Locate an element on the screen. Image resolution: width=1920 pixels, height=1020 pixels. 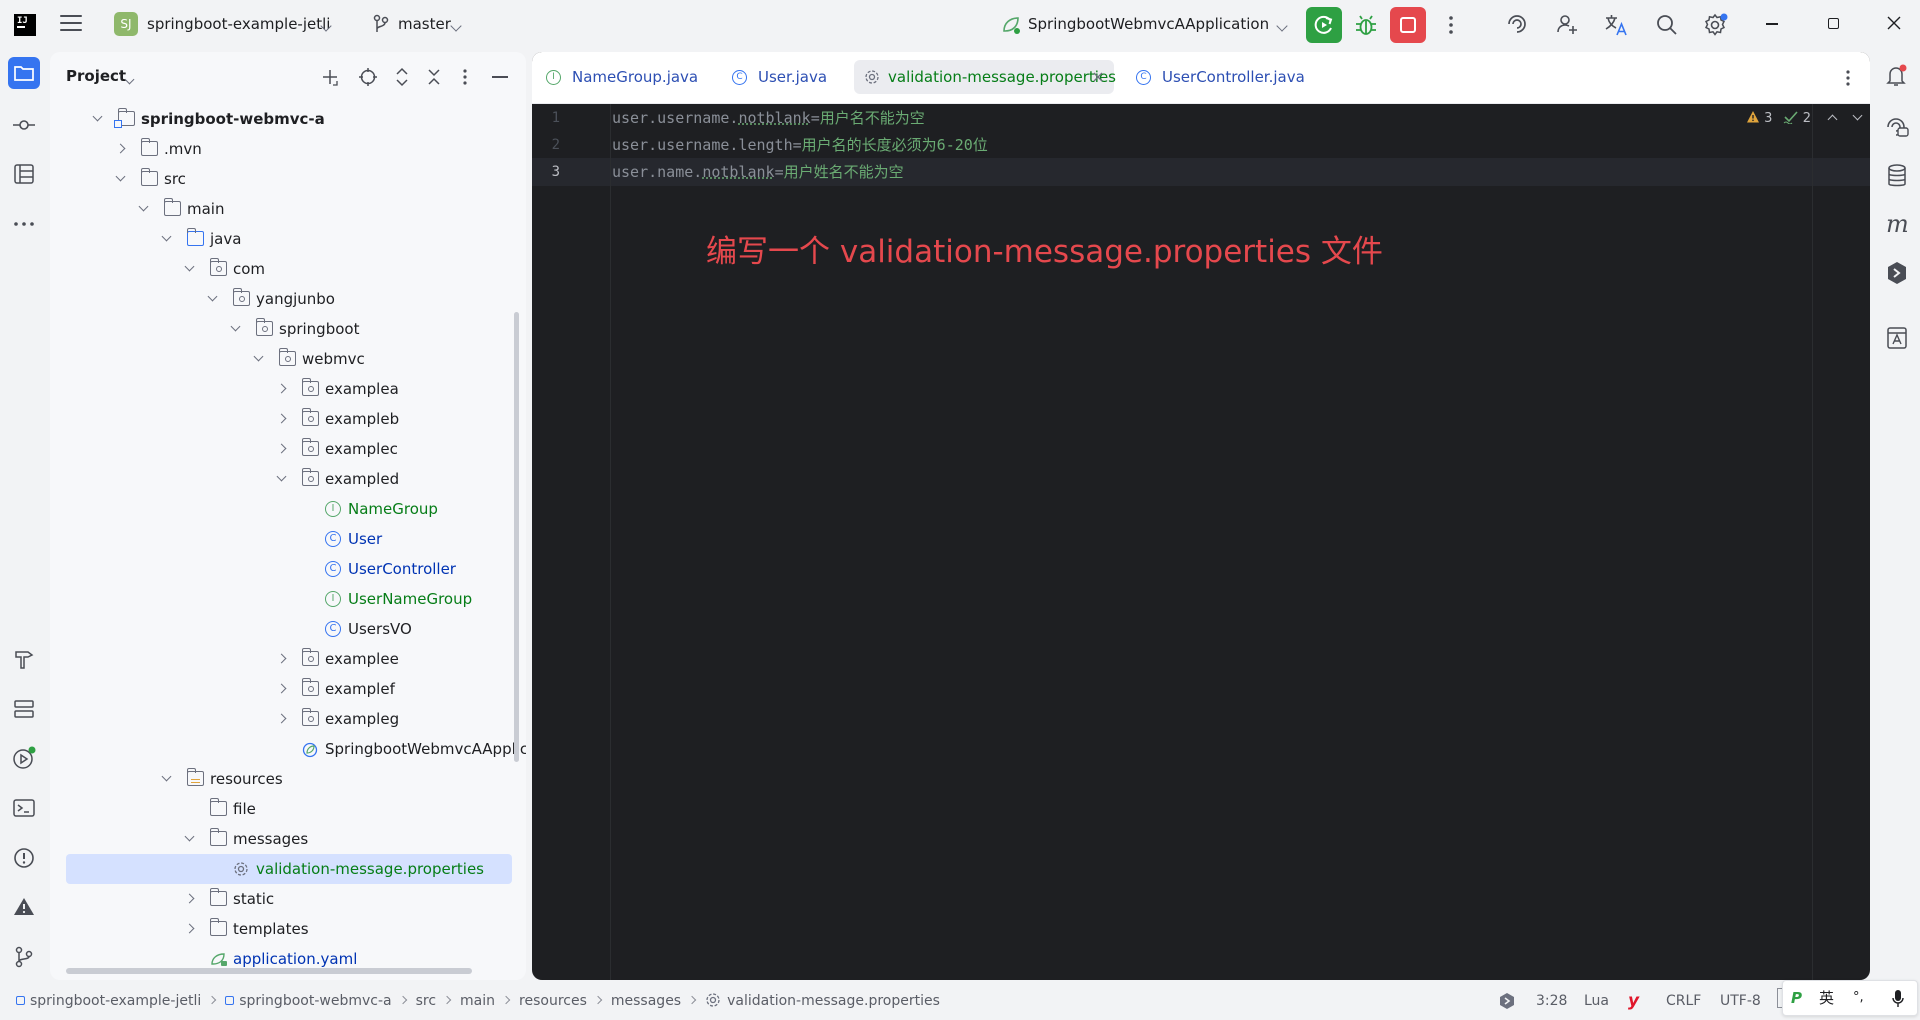
main-menu-icon is located at coordinates (71, 24).